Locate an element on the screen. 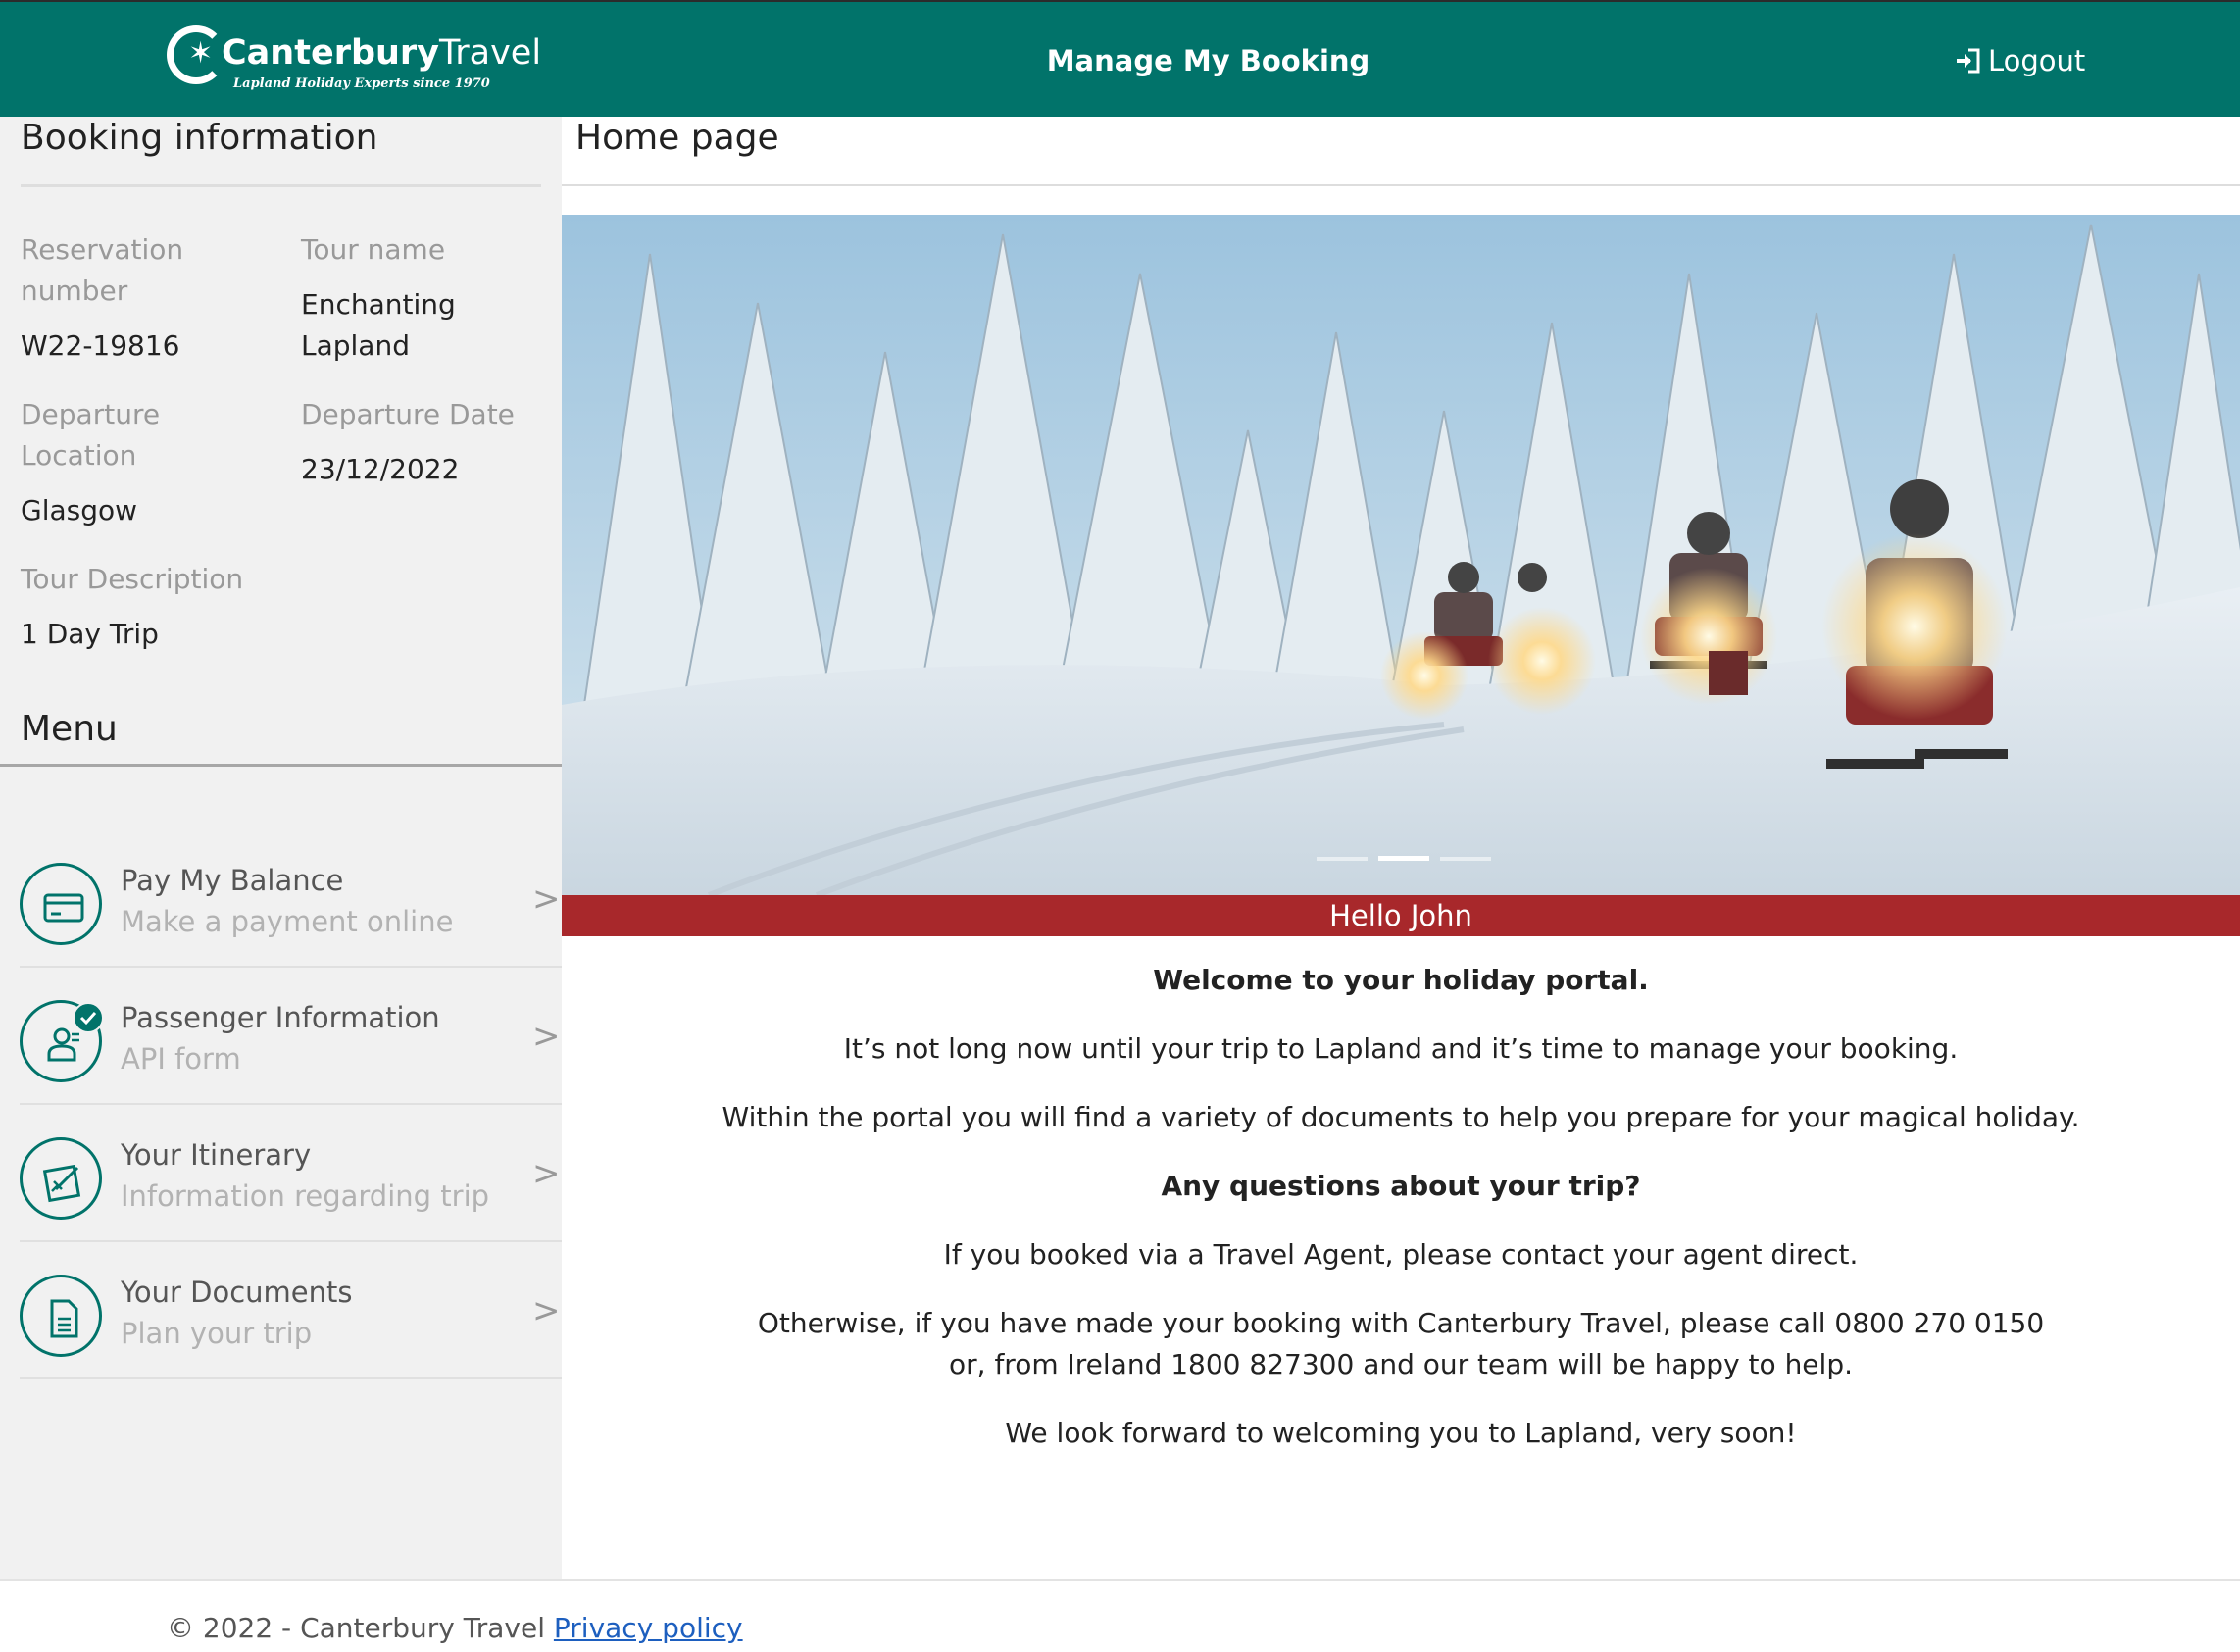 The image size is (2240, 1652). menu-item-pay-balance: Pay My Balance Make a payment online > is located at coordinates (281, 899).